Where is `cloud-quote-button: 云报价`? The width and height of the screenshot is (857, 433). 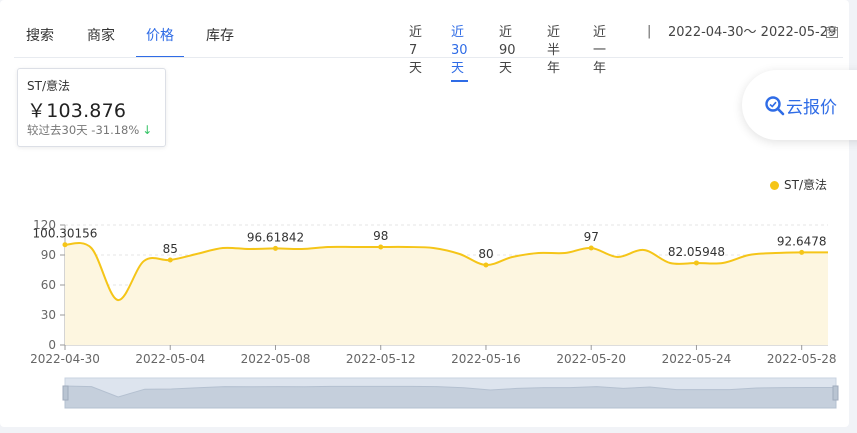 cloud-quote-button: 云报价 is located at coordinates (799, 105).